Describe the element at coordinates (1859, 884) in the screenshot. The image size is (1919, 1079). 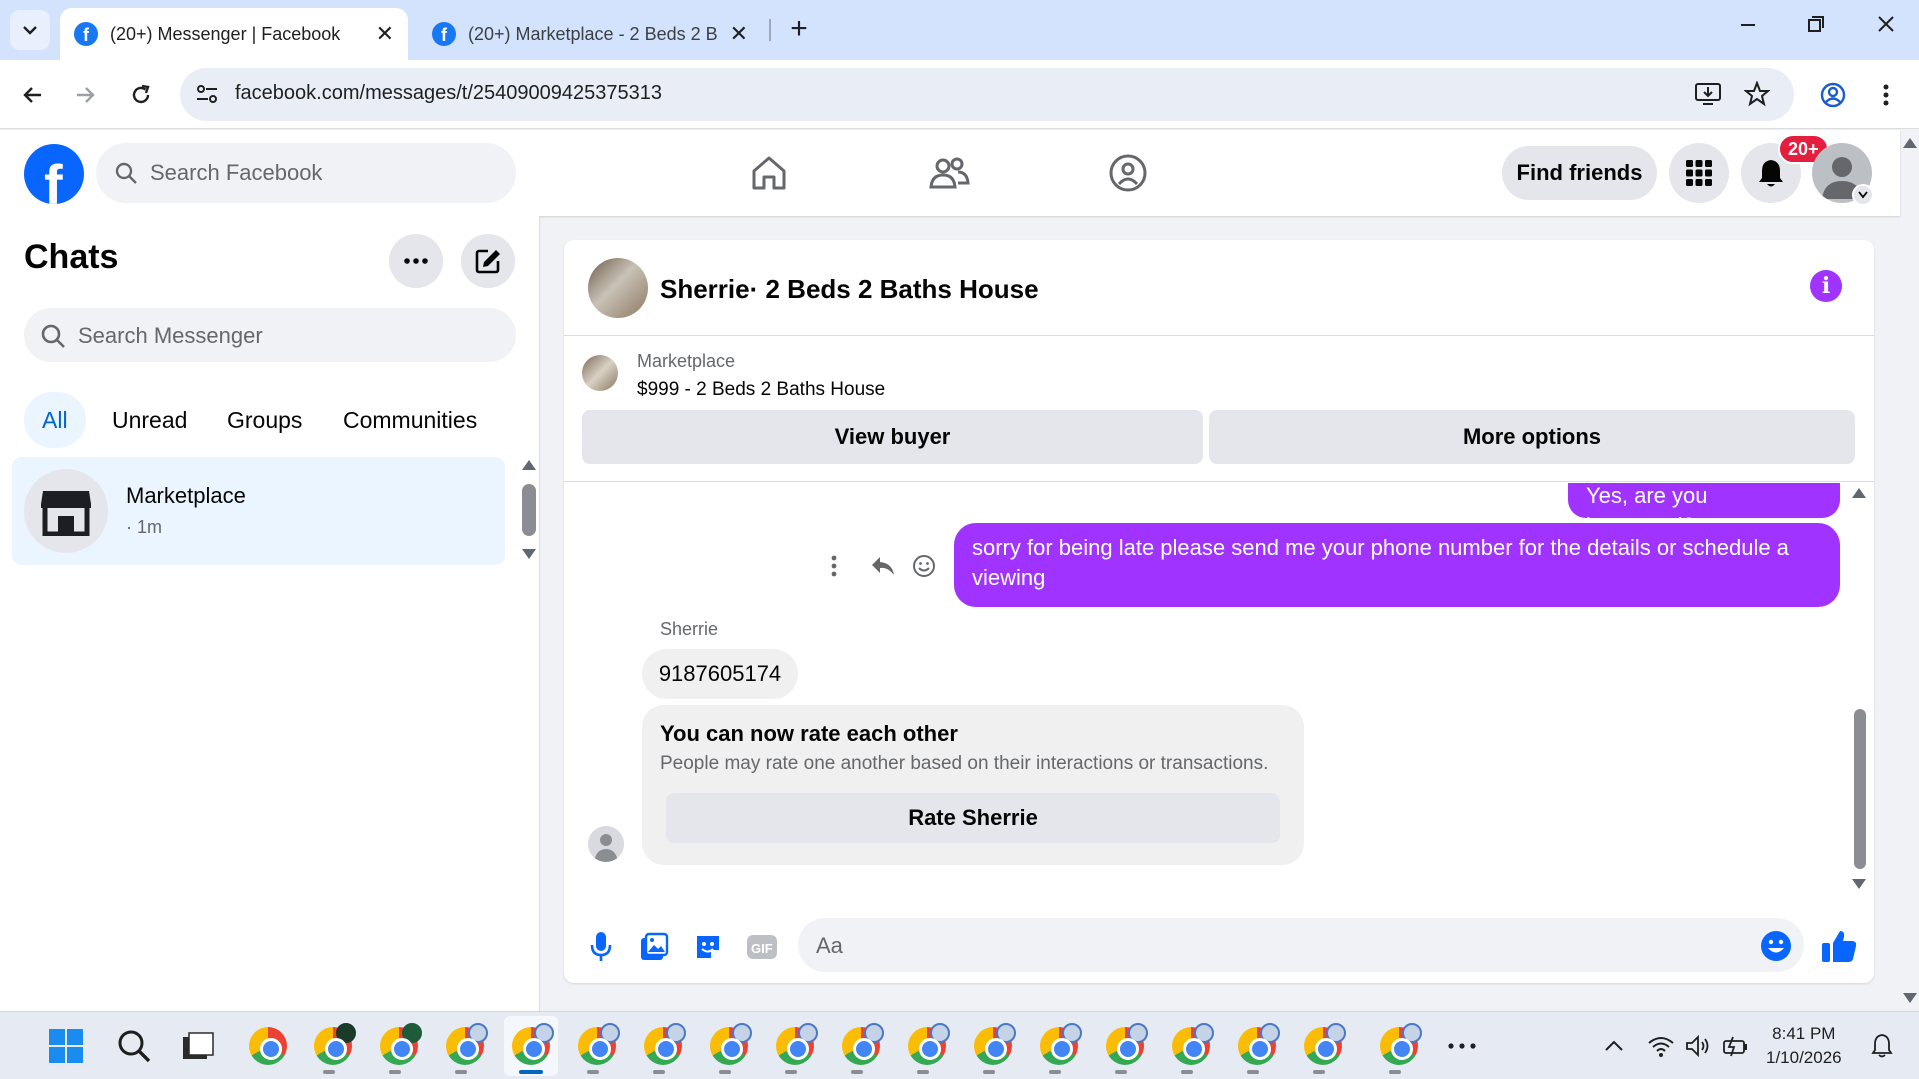
I see `thread-scroll-down` at that location.